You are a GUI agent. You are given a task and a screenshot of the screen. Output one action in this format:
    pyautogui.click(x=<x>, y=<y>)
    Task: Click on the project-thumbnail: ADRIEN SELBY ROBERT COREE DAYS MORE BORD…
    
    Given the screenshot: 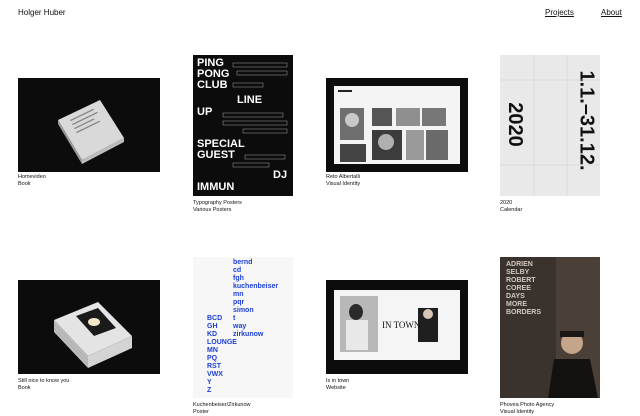 What is the action you would take?
    pyautogui.click(x=550, y=327)
    